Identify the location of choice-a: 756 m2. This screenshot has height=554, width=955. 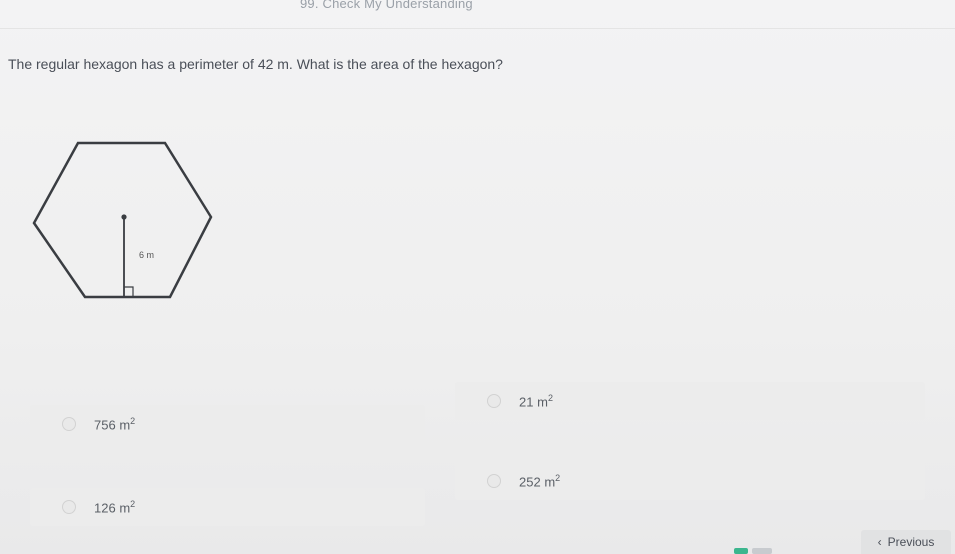
(227, 424).